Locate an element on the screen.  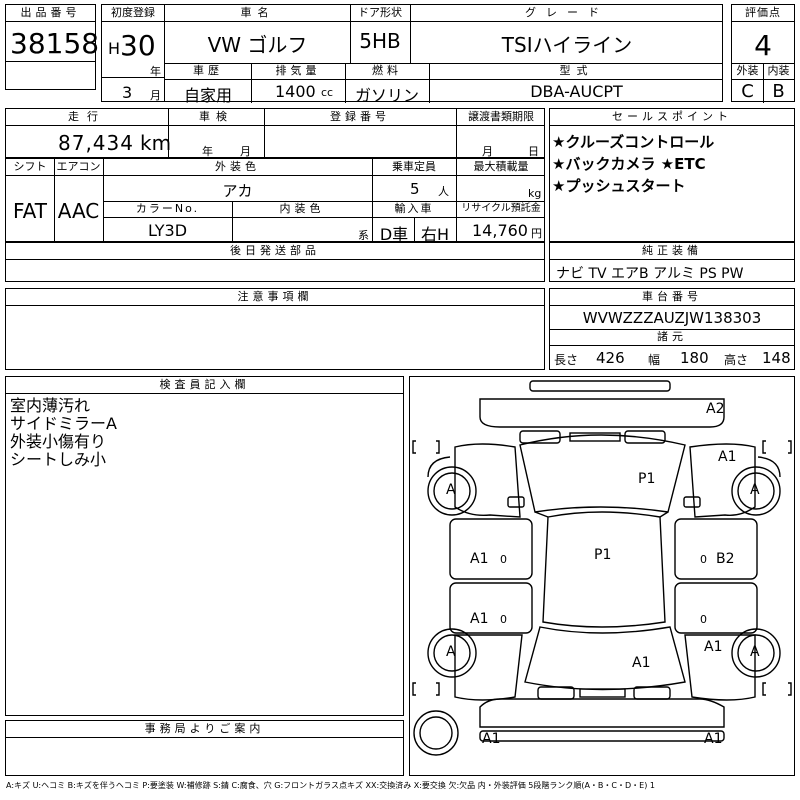
era: H is located at coordinates (114, 48).